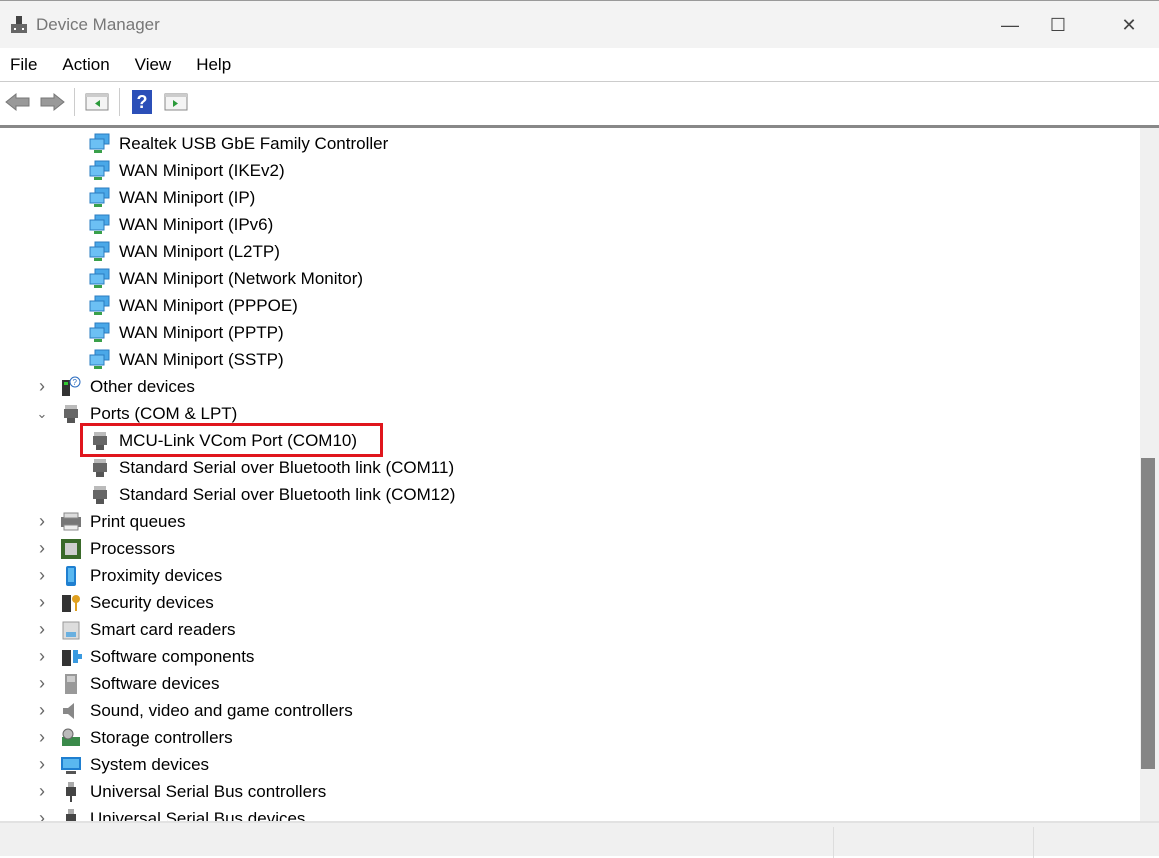 The image size is (1159, 858). Describe the element at coordinates (71, 387) in the screenshot. I see `other-icon: ?` at that location.